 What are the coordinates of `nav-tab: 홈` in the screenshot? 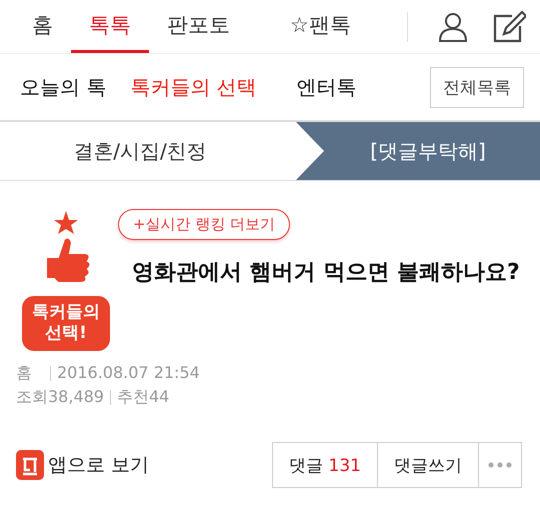 It's located at (42, 26).